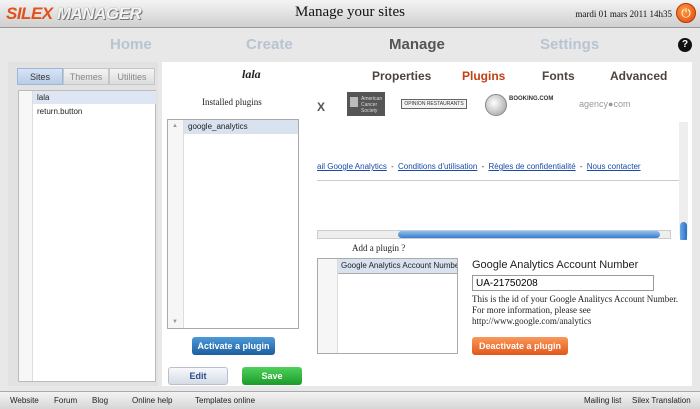 The image size is (700, 409). What do you see at coordinates (602, 400) in the screenshot?
I see `footer-link-mailing-list: Mailing list` at bounding box center [602, 400].